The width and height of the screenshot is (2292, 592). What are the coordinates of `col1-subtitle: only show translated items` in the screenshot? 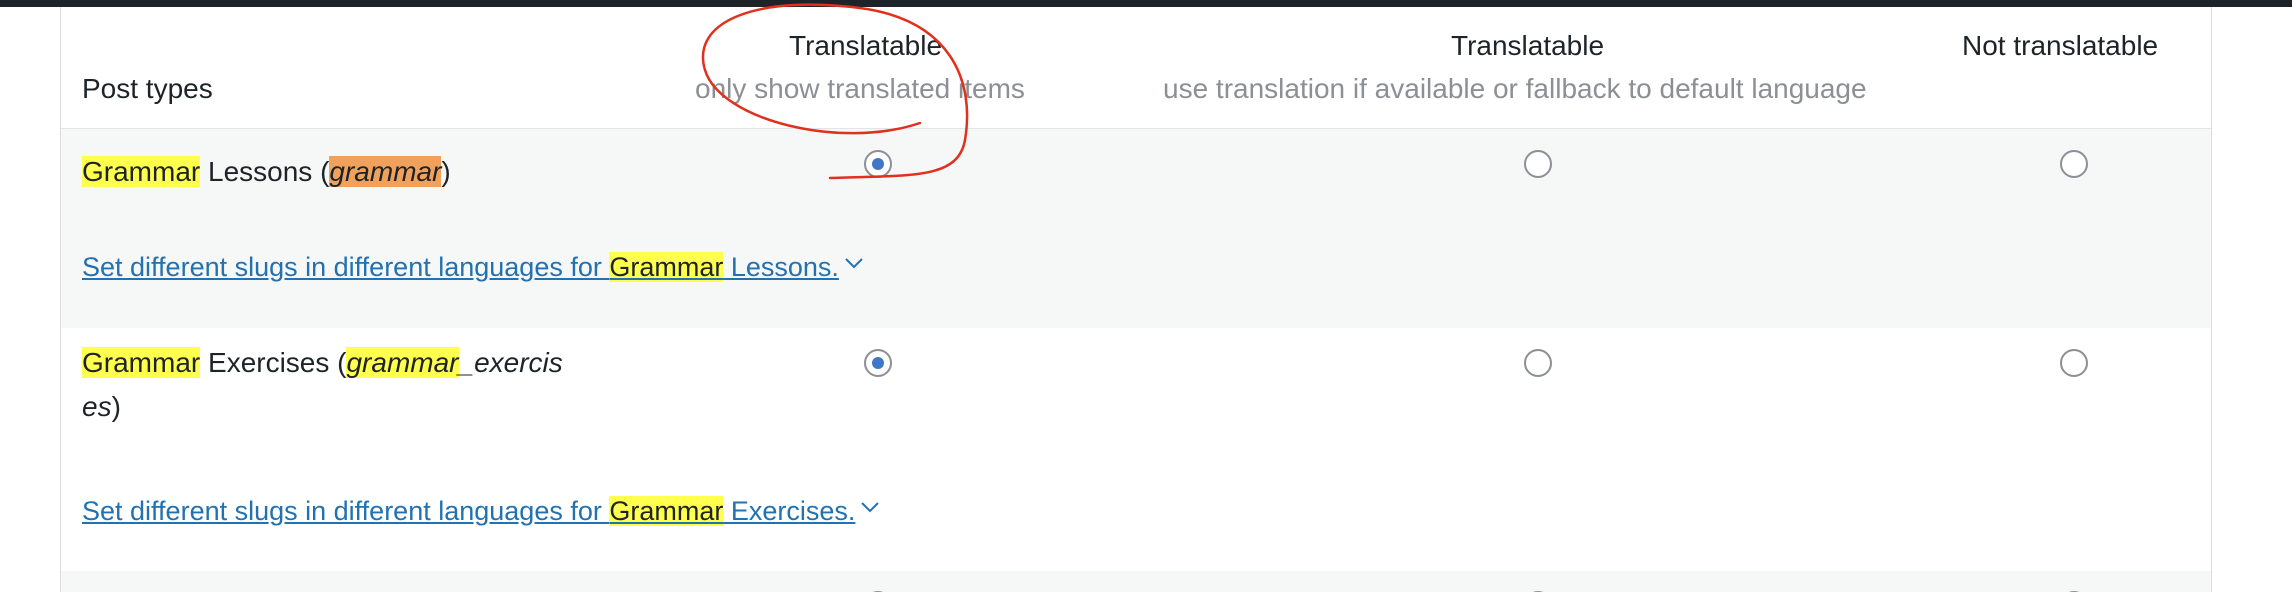 It's located at (860, 88).